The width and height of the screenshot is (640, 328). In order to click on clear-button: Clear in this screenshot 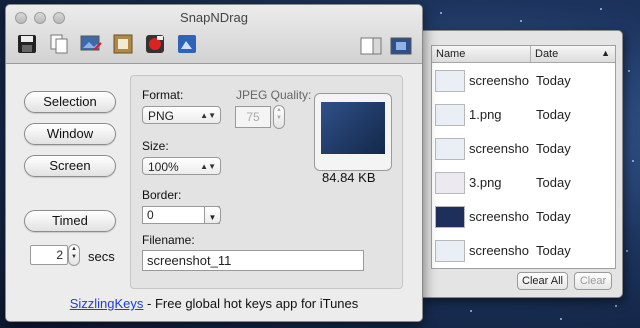, I will do `click(593, 281)`.